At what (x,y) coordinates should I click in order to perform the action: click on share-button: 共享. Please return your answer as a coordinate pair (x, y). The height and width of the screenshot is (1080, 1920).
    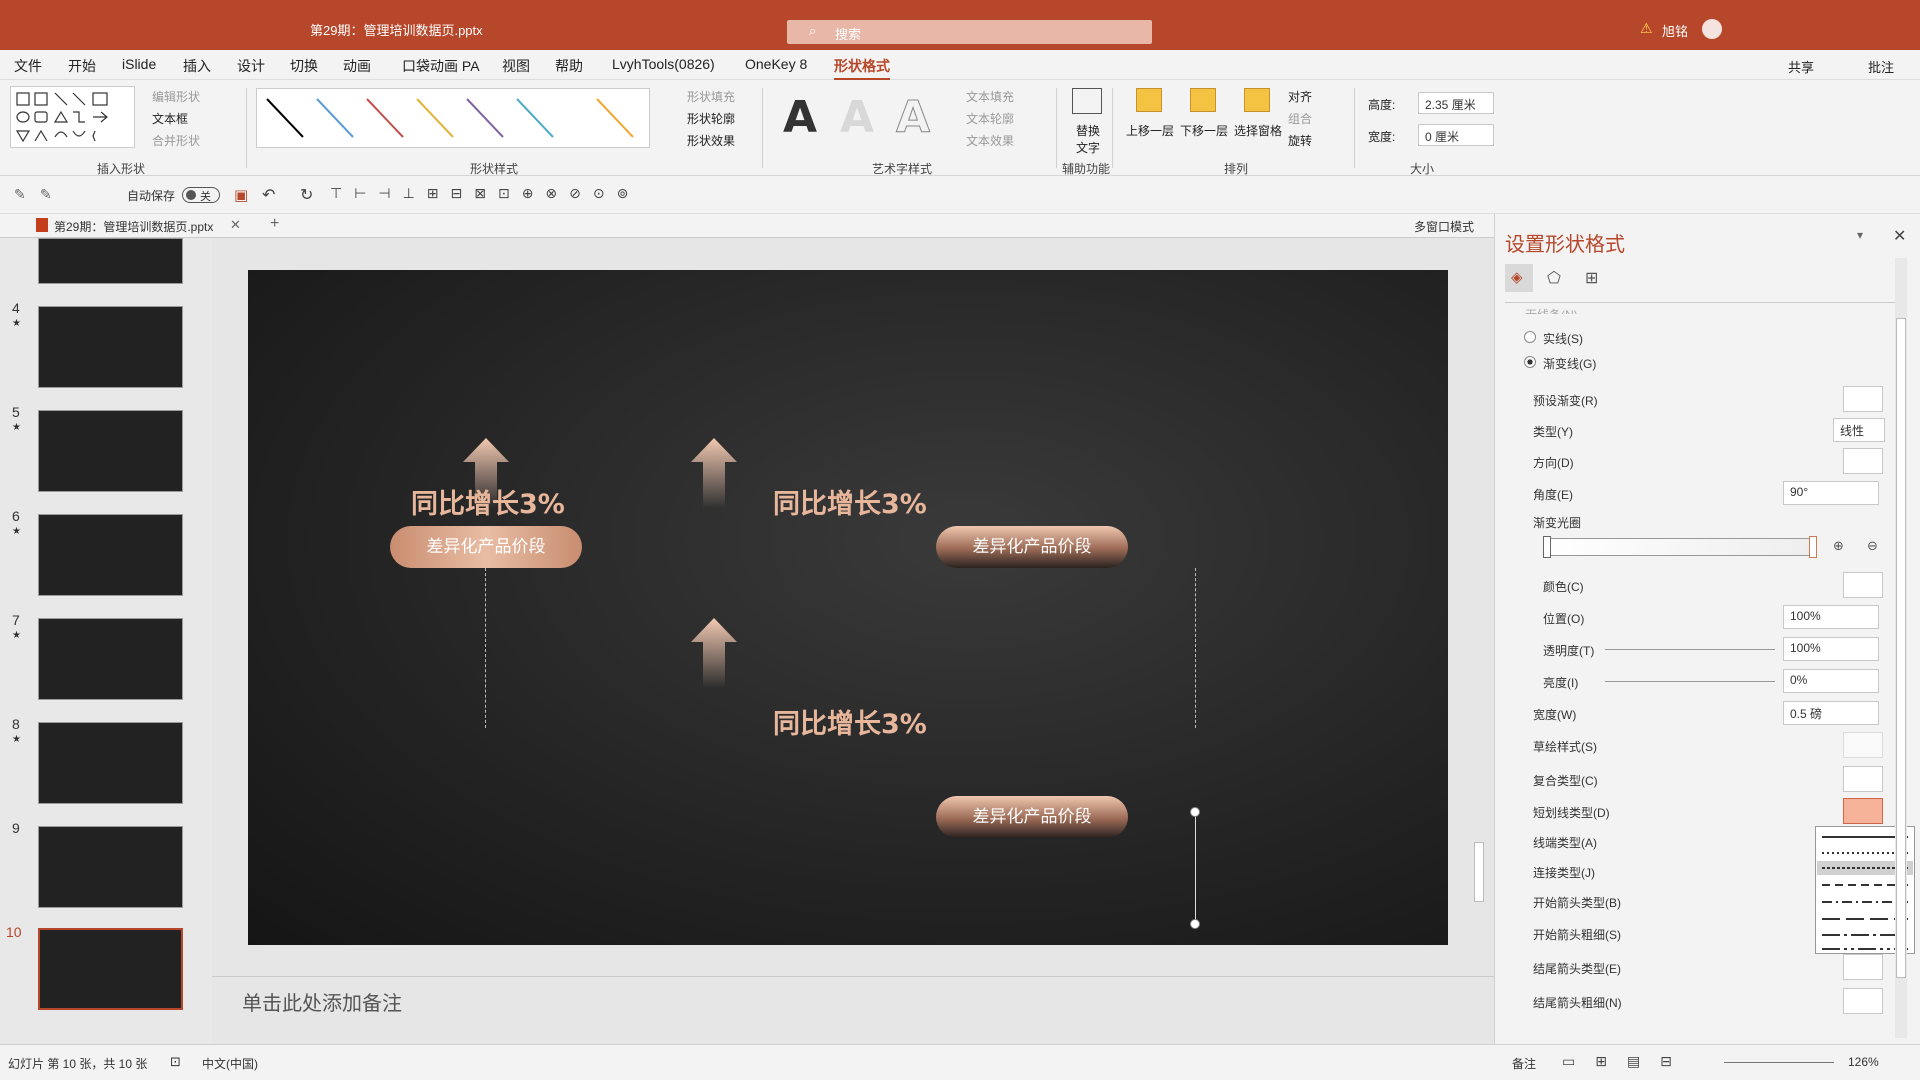
    Looking at the image, I should click on (1801, 66).